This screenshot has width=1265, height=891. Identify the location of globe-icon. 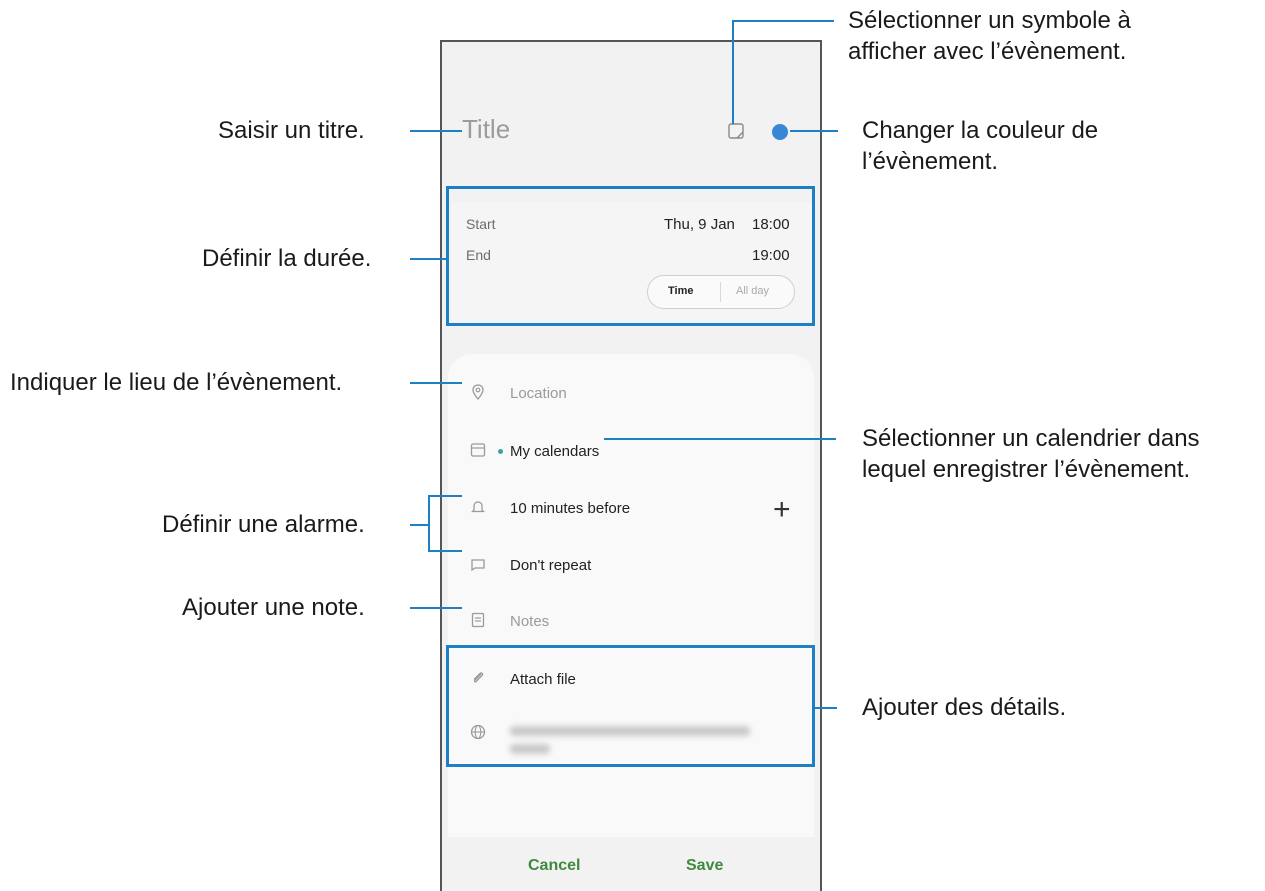
(478, 732).